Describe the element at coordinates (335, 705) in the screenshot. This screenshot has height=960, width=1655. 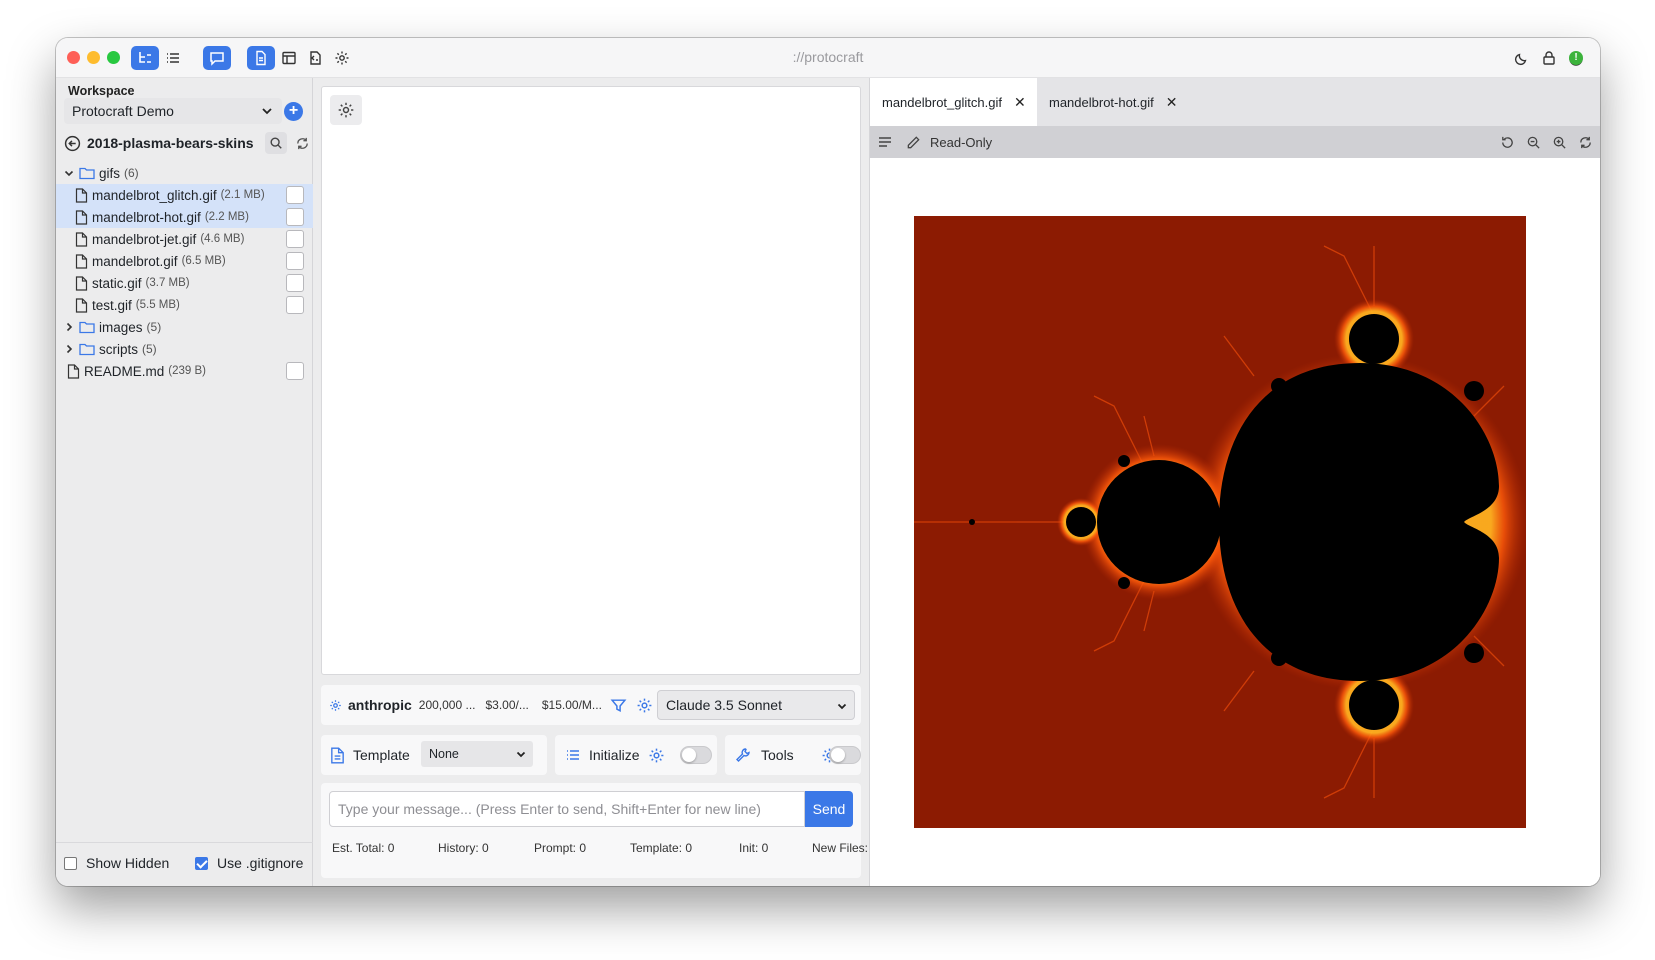
I see `provider-gear-icon` at that location.